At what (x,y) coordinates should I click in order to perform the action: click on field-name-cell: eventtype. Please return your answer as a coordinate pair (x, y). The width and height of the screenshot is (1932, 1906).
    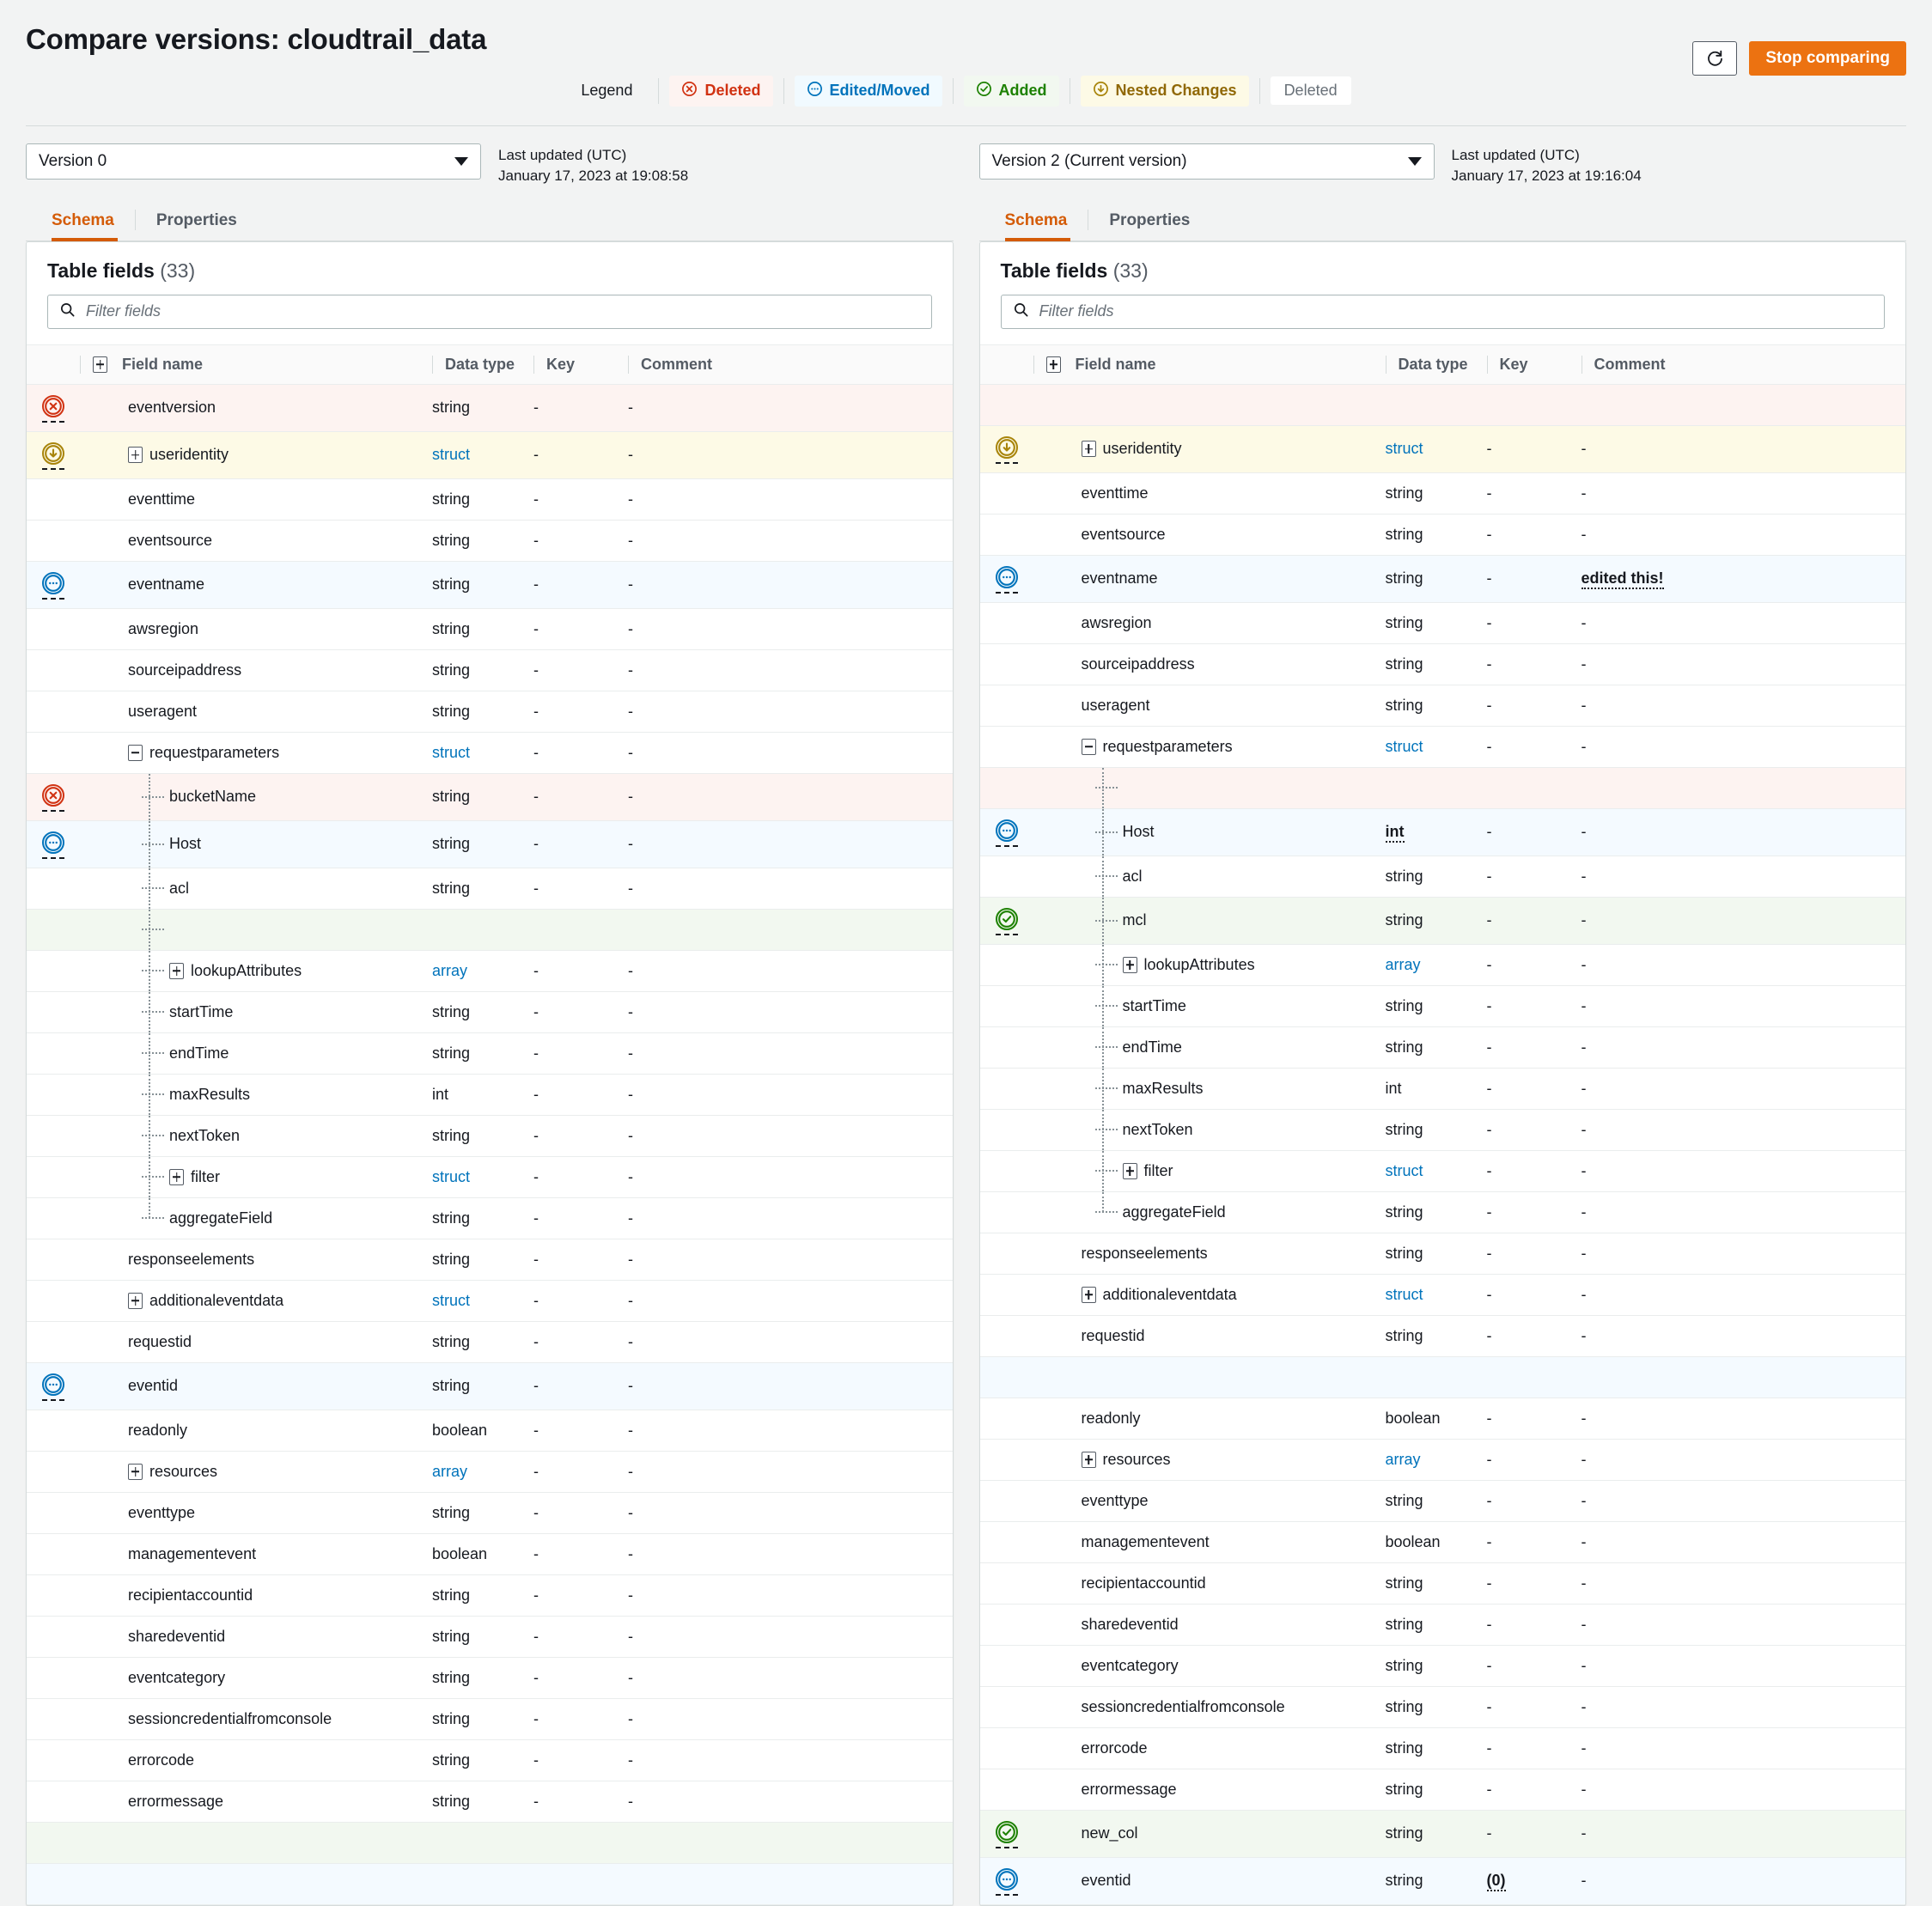
    Looking at the image, I should click on (1209, 1501).